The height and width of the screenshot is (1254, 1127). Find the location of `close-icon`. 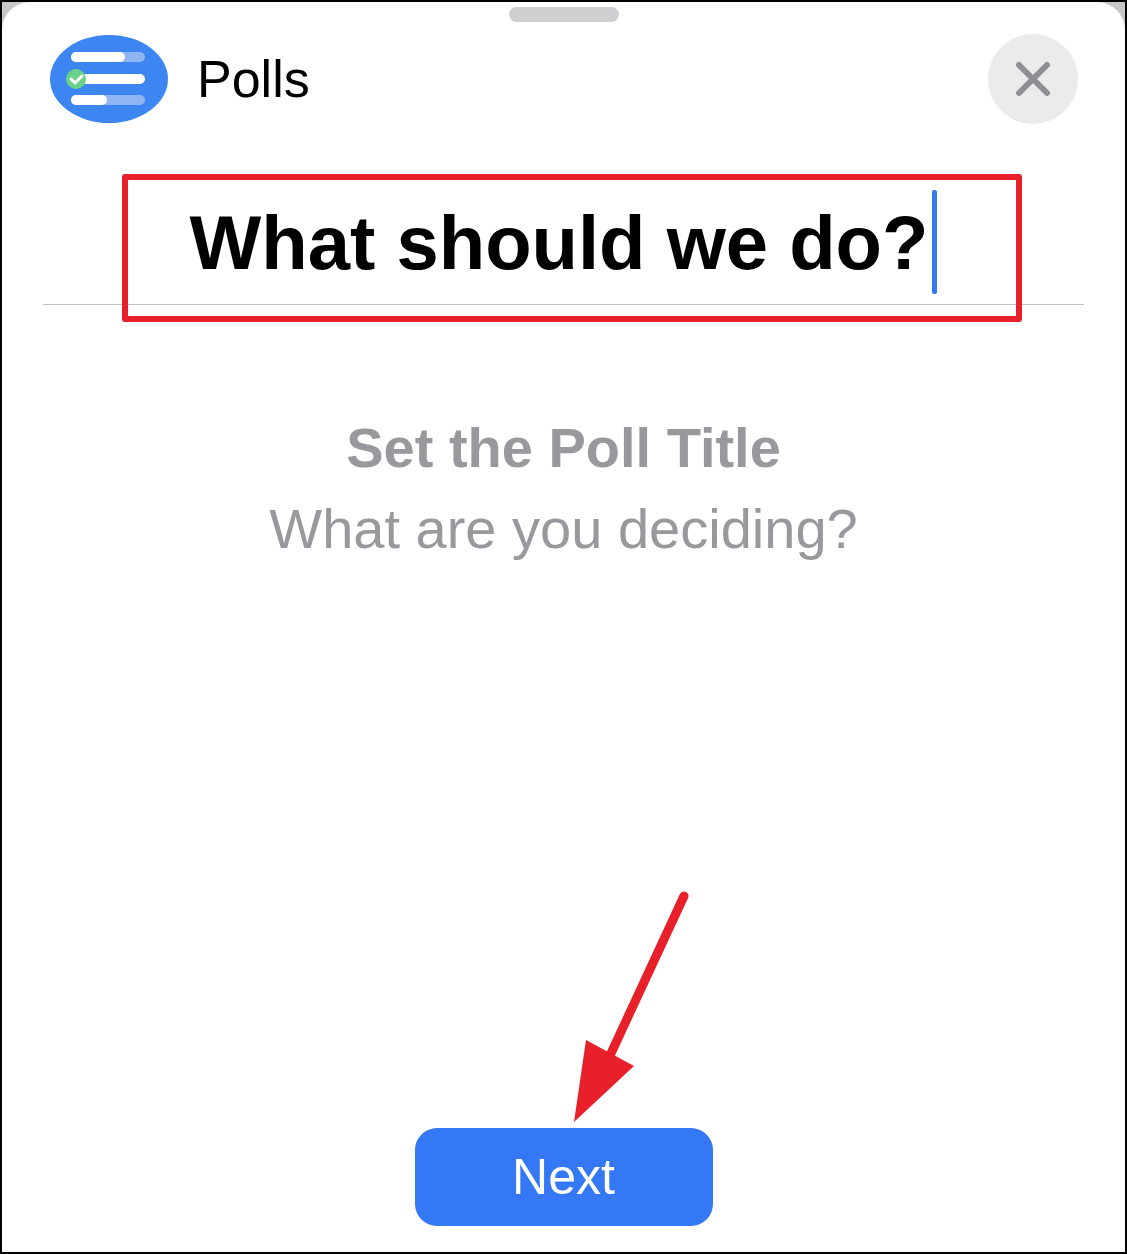

close-icon is located at coordinates (1033, 79).